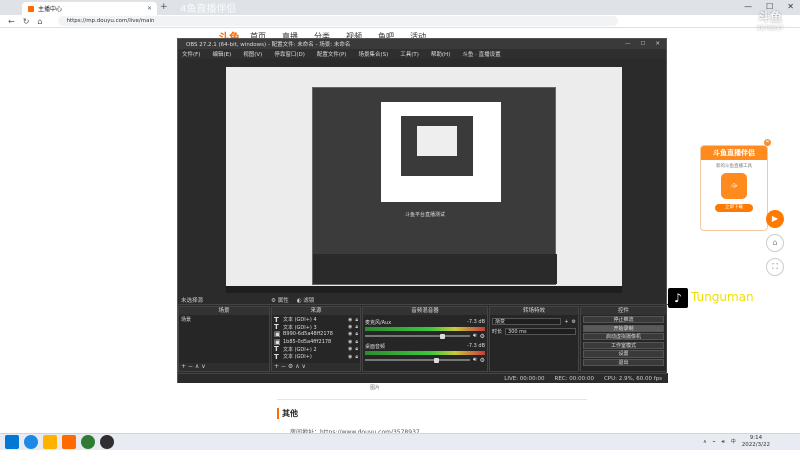 The width and height of the screenshot is (800, 450). What do you see at coordinates (280, 300) in the screenshot?
I see `properties-button: ⚙ 属性` at bounding box center [280, 300].